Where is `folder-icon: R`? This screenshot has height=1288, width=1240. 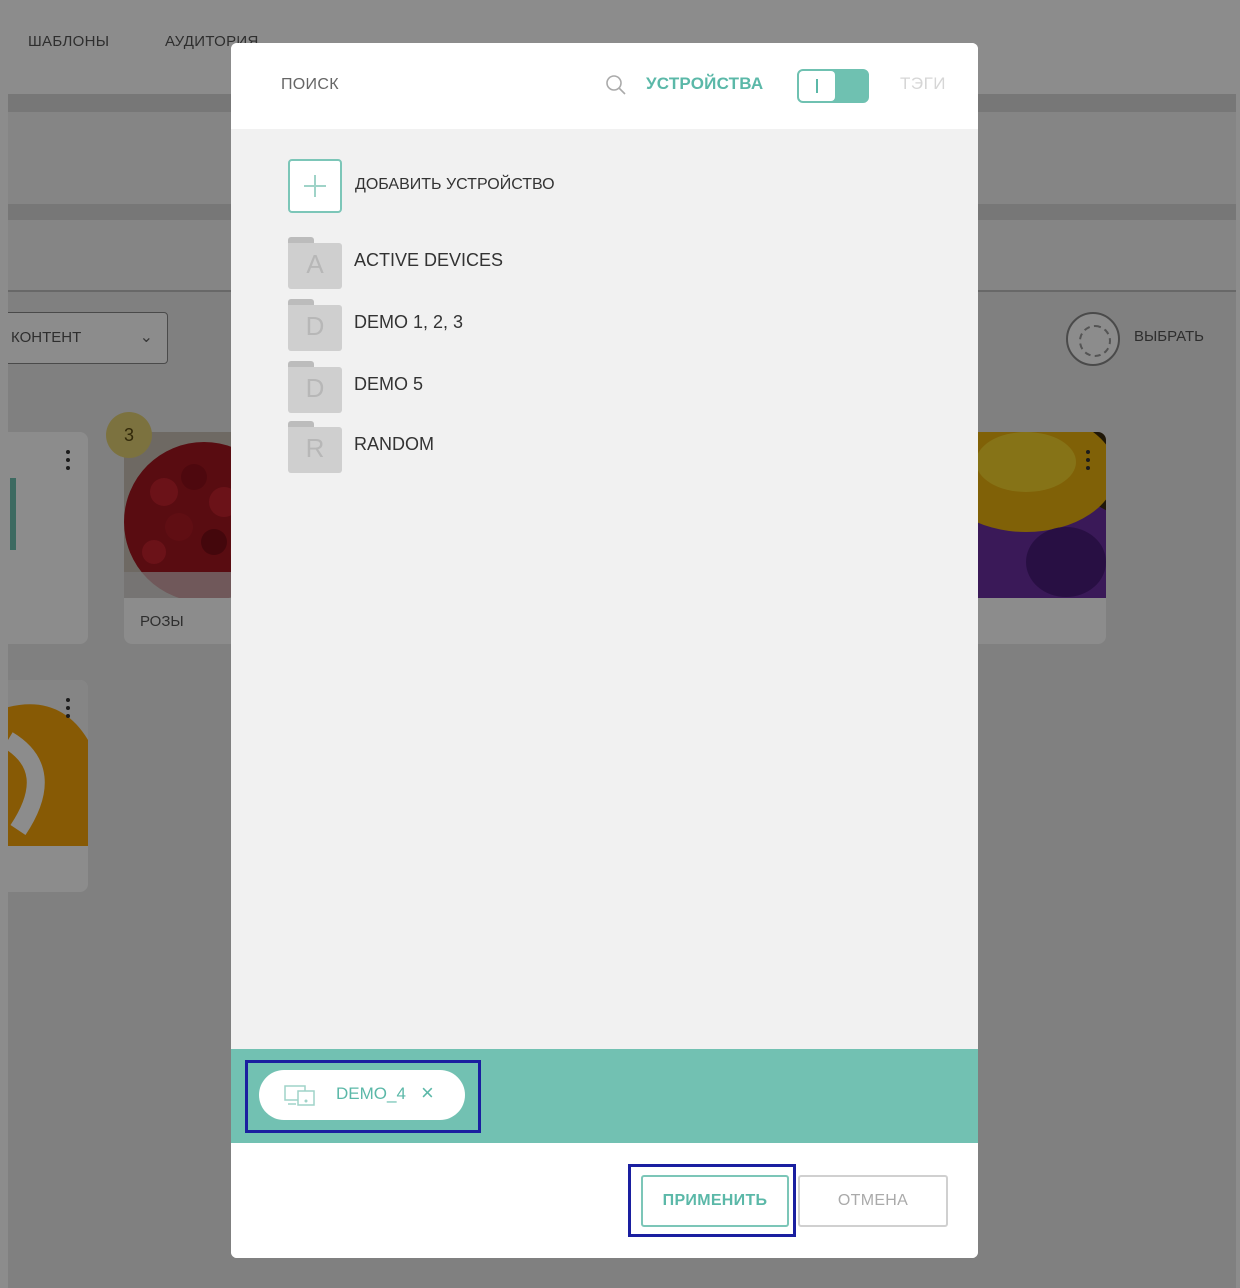 folder-icon: R is located at coordinates (315, 447).